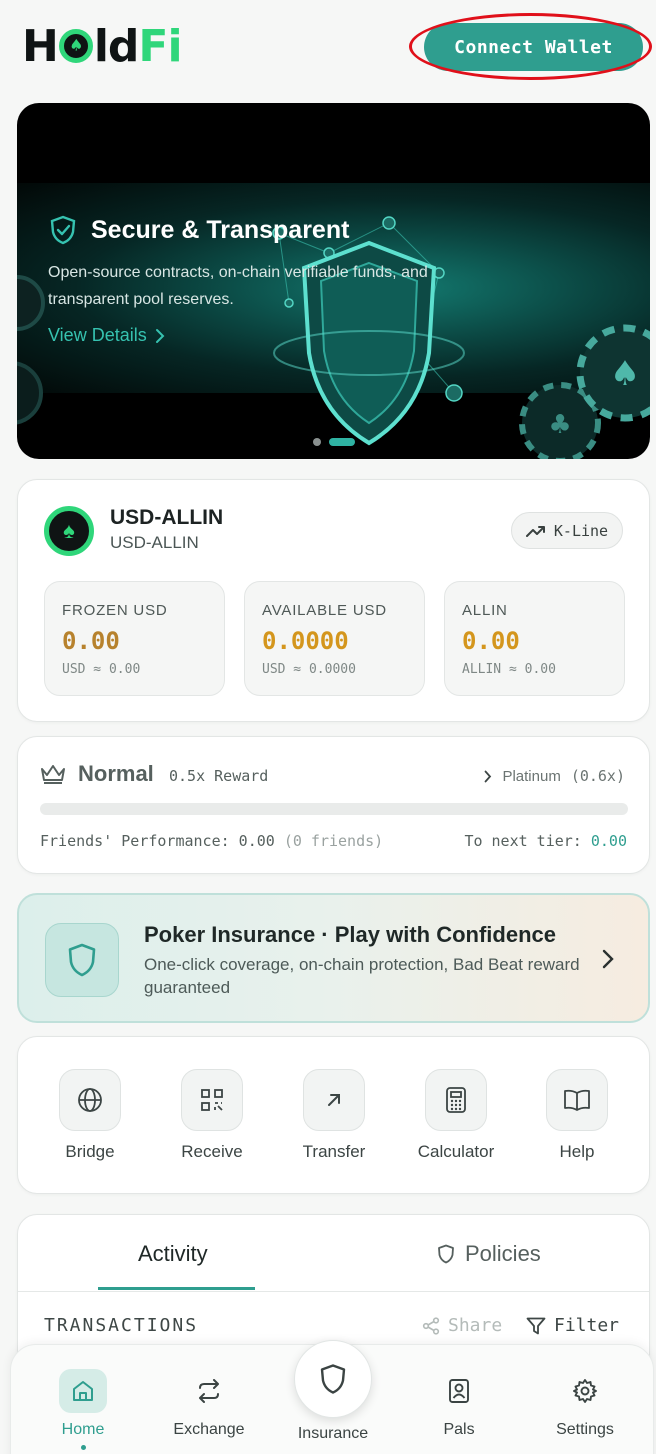  I want to click on balance-conversion: USD ≈ 0.0000, so click(309, 669).